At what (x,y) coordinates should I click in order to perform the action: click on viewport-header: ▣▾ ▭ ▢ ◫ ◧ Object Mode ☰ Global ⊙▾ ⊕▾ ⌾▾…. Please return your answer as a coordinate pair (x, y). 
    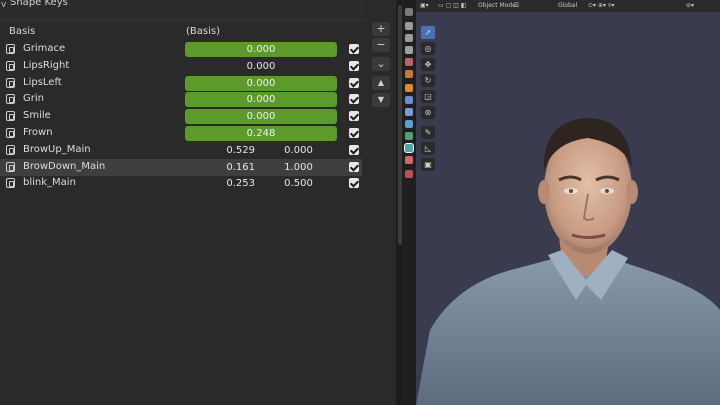
    Looking at the image, I should click on (568, 6).